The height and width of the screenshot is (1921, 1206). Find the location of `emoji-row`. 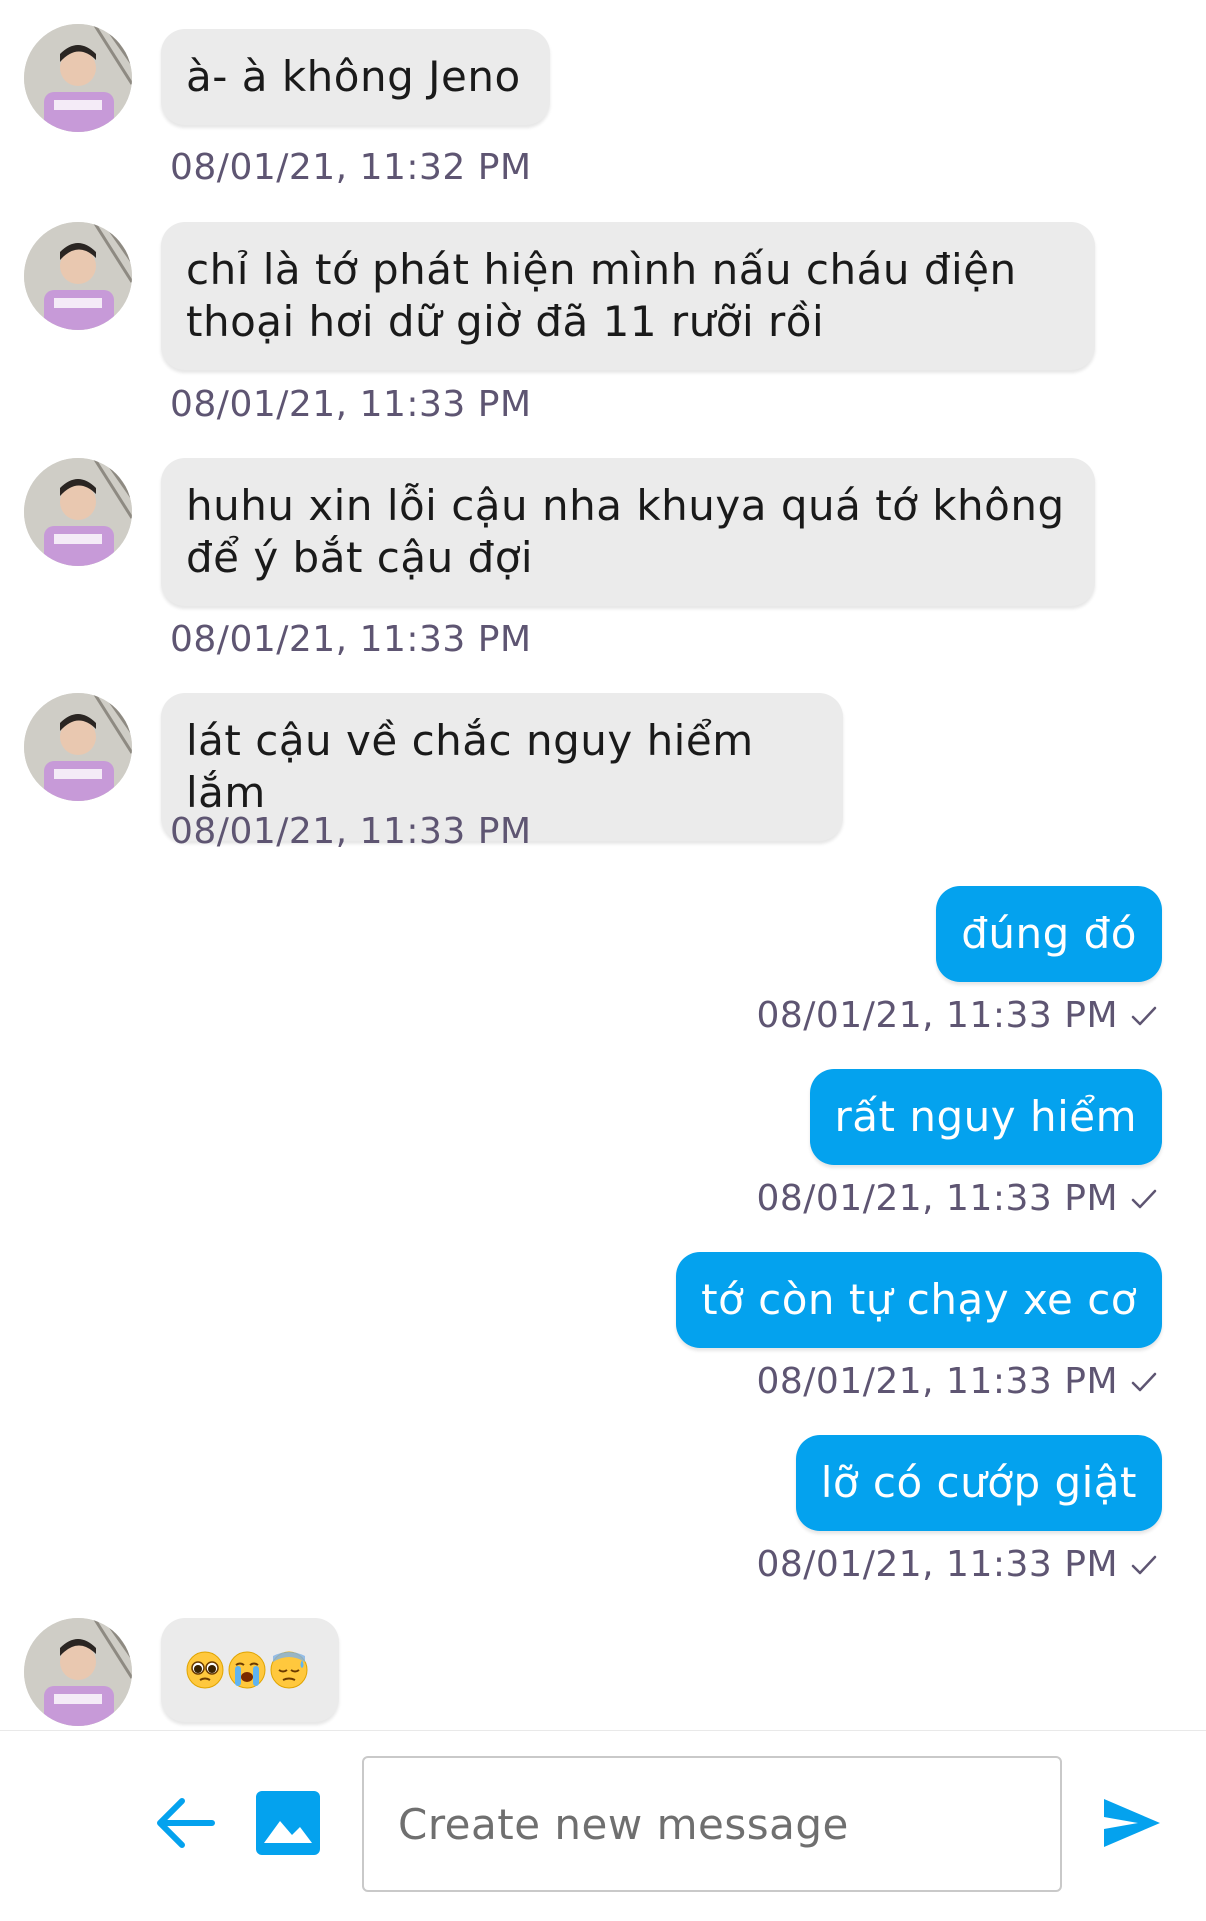

emoji-row is located at coordinates (250, 1670).